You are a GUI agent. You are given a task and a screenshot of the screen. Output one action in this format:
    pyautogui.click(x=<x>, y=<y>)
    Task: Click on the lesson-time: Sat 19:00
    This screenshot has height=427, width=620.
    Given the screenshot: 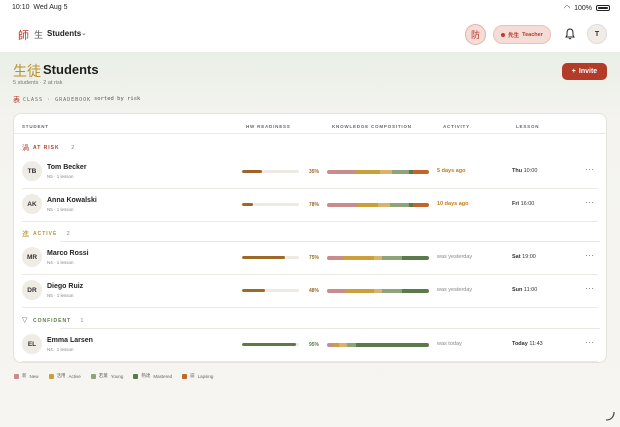 What is the action you would take?
    pyautogui.click(x=524, y=257)
    